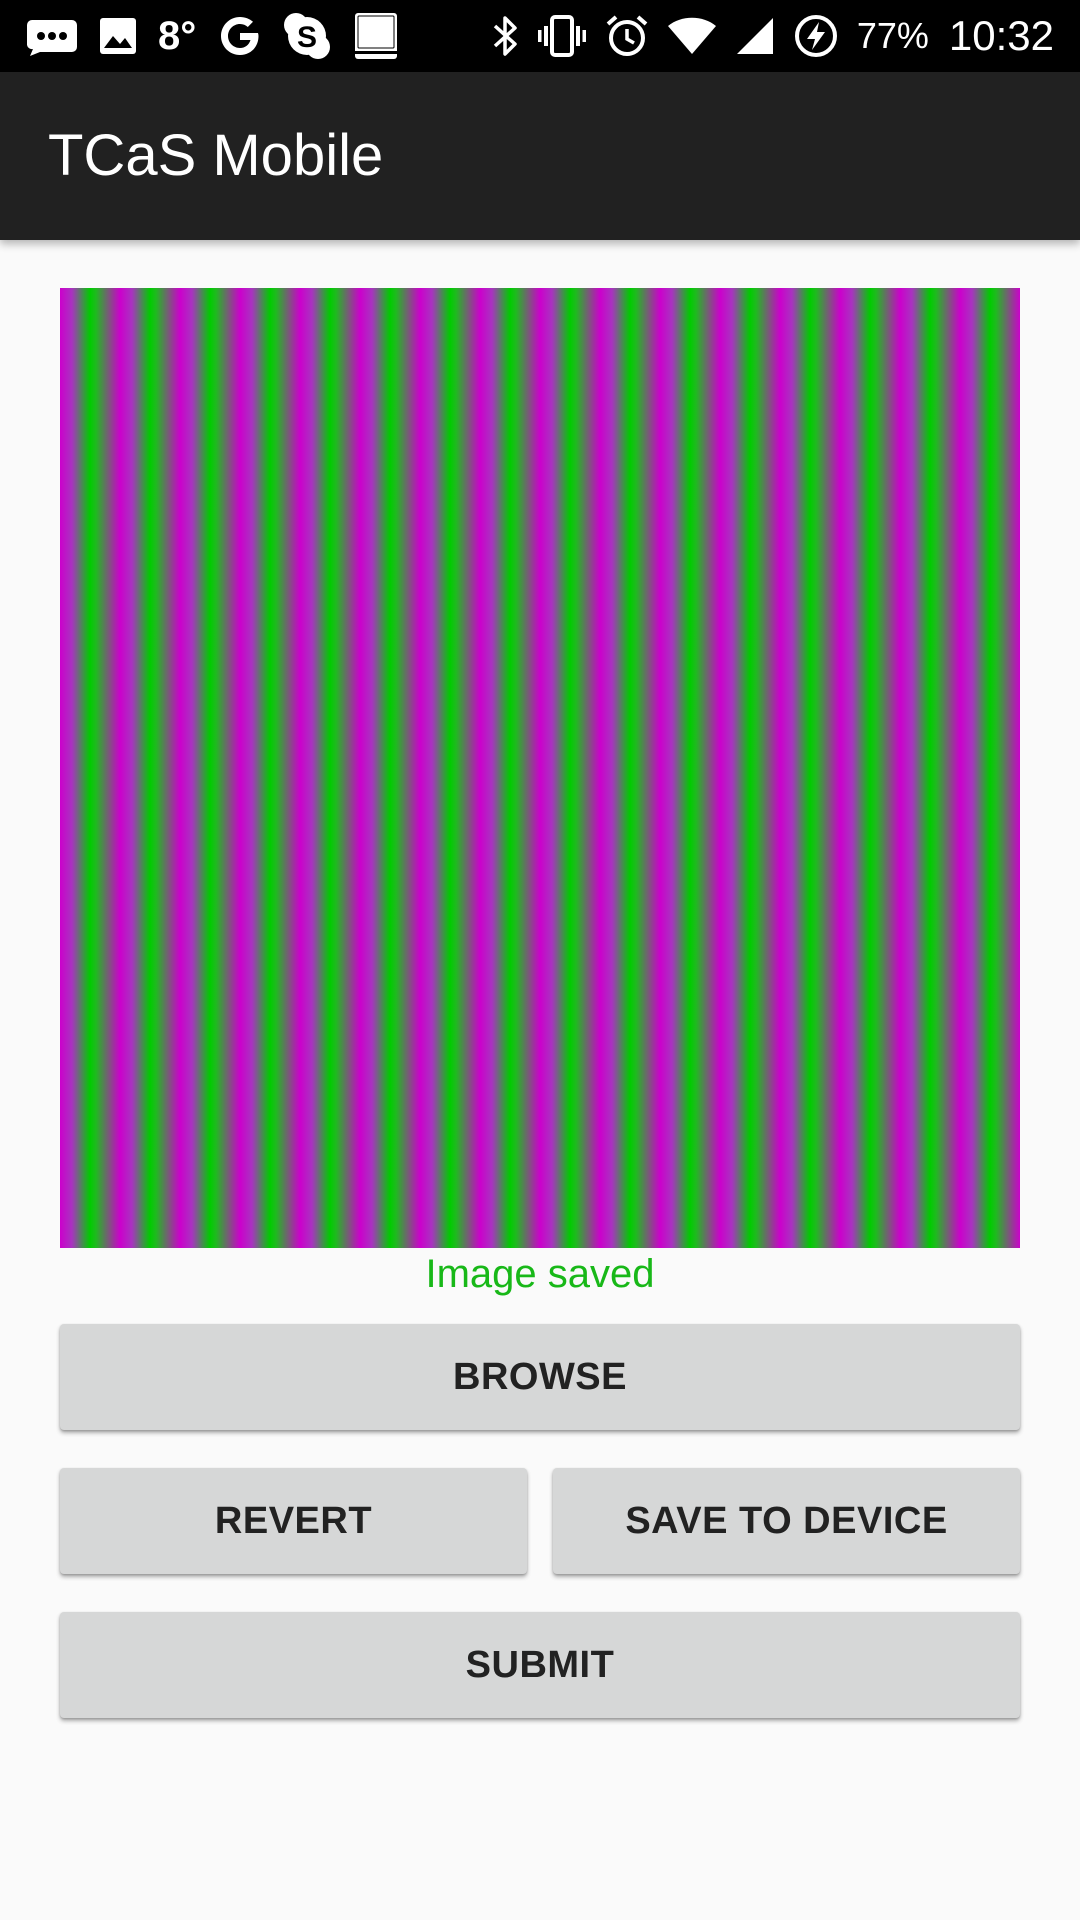  What do you see at coordinates (692, 36) in the screenshot?
I see `wifi-icon` at bounding box center [692, 36].